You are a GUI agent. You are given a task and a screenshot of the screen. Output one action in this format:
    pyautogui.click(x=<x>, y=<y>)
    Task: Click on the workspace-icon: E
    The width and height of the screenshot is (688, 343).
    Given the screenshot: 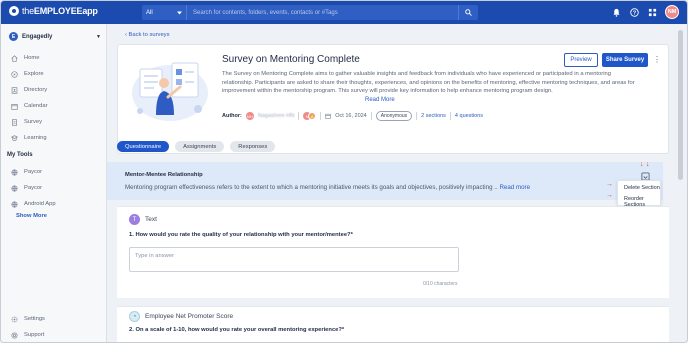 What is the action you would take?
    pyautogui.click(x=13, y=36)
    